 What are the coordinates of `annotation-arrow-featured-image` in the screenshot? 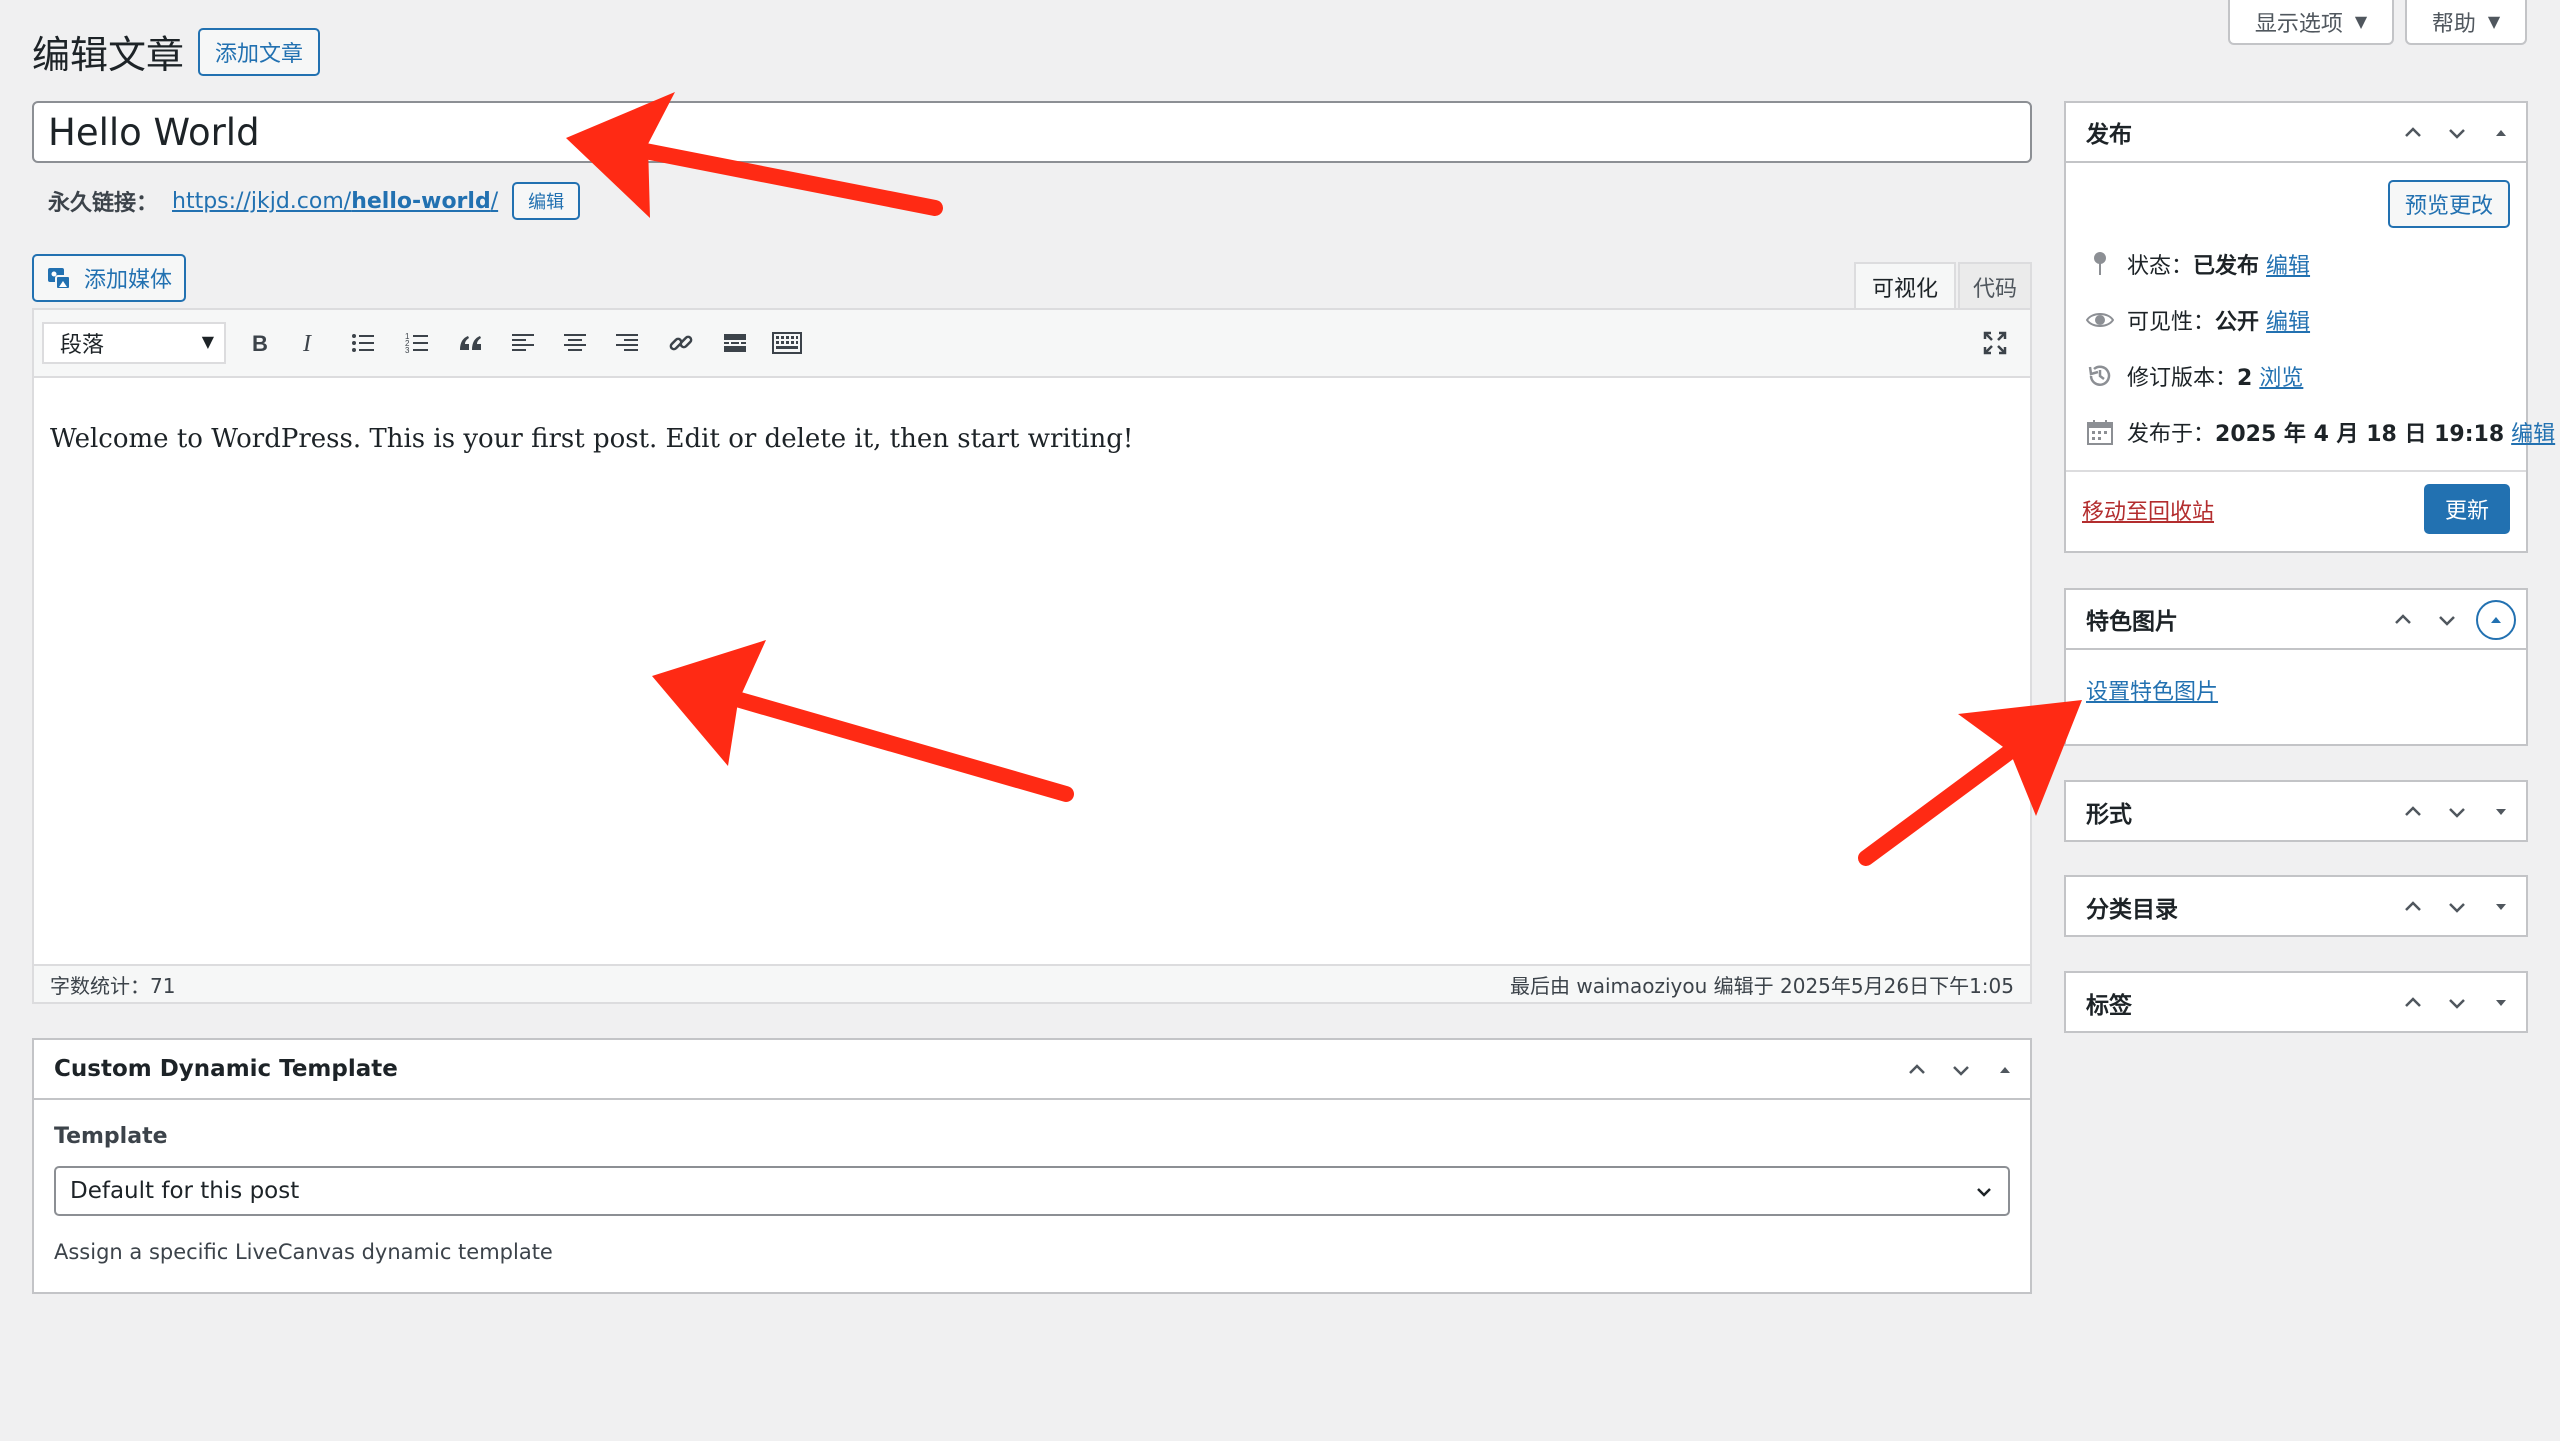 It's located at (1970, 783).